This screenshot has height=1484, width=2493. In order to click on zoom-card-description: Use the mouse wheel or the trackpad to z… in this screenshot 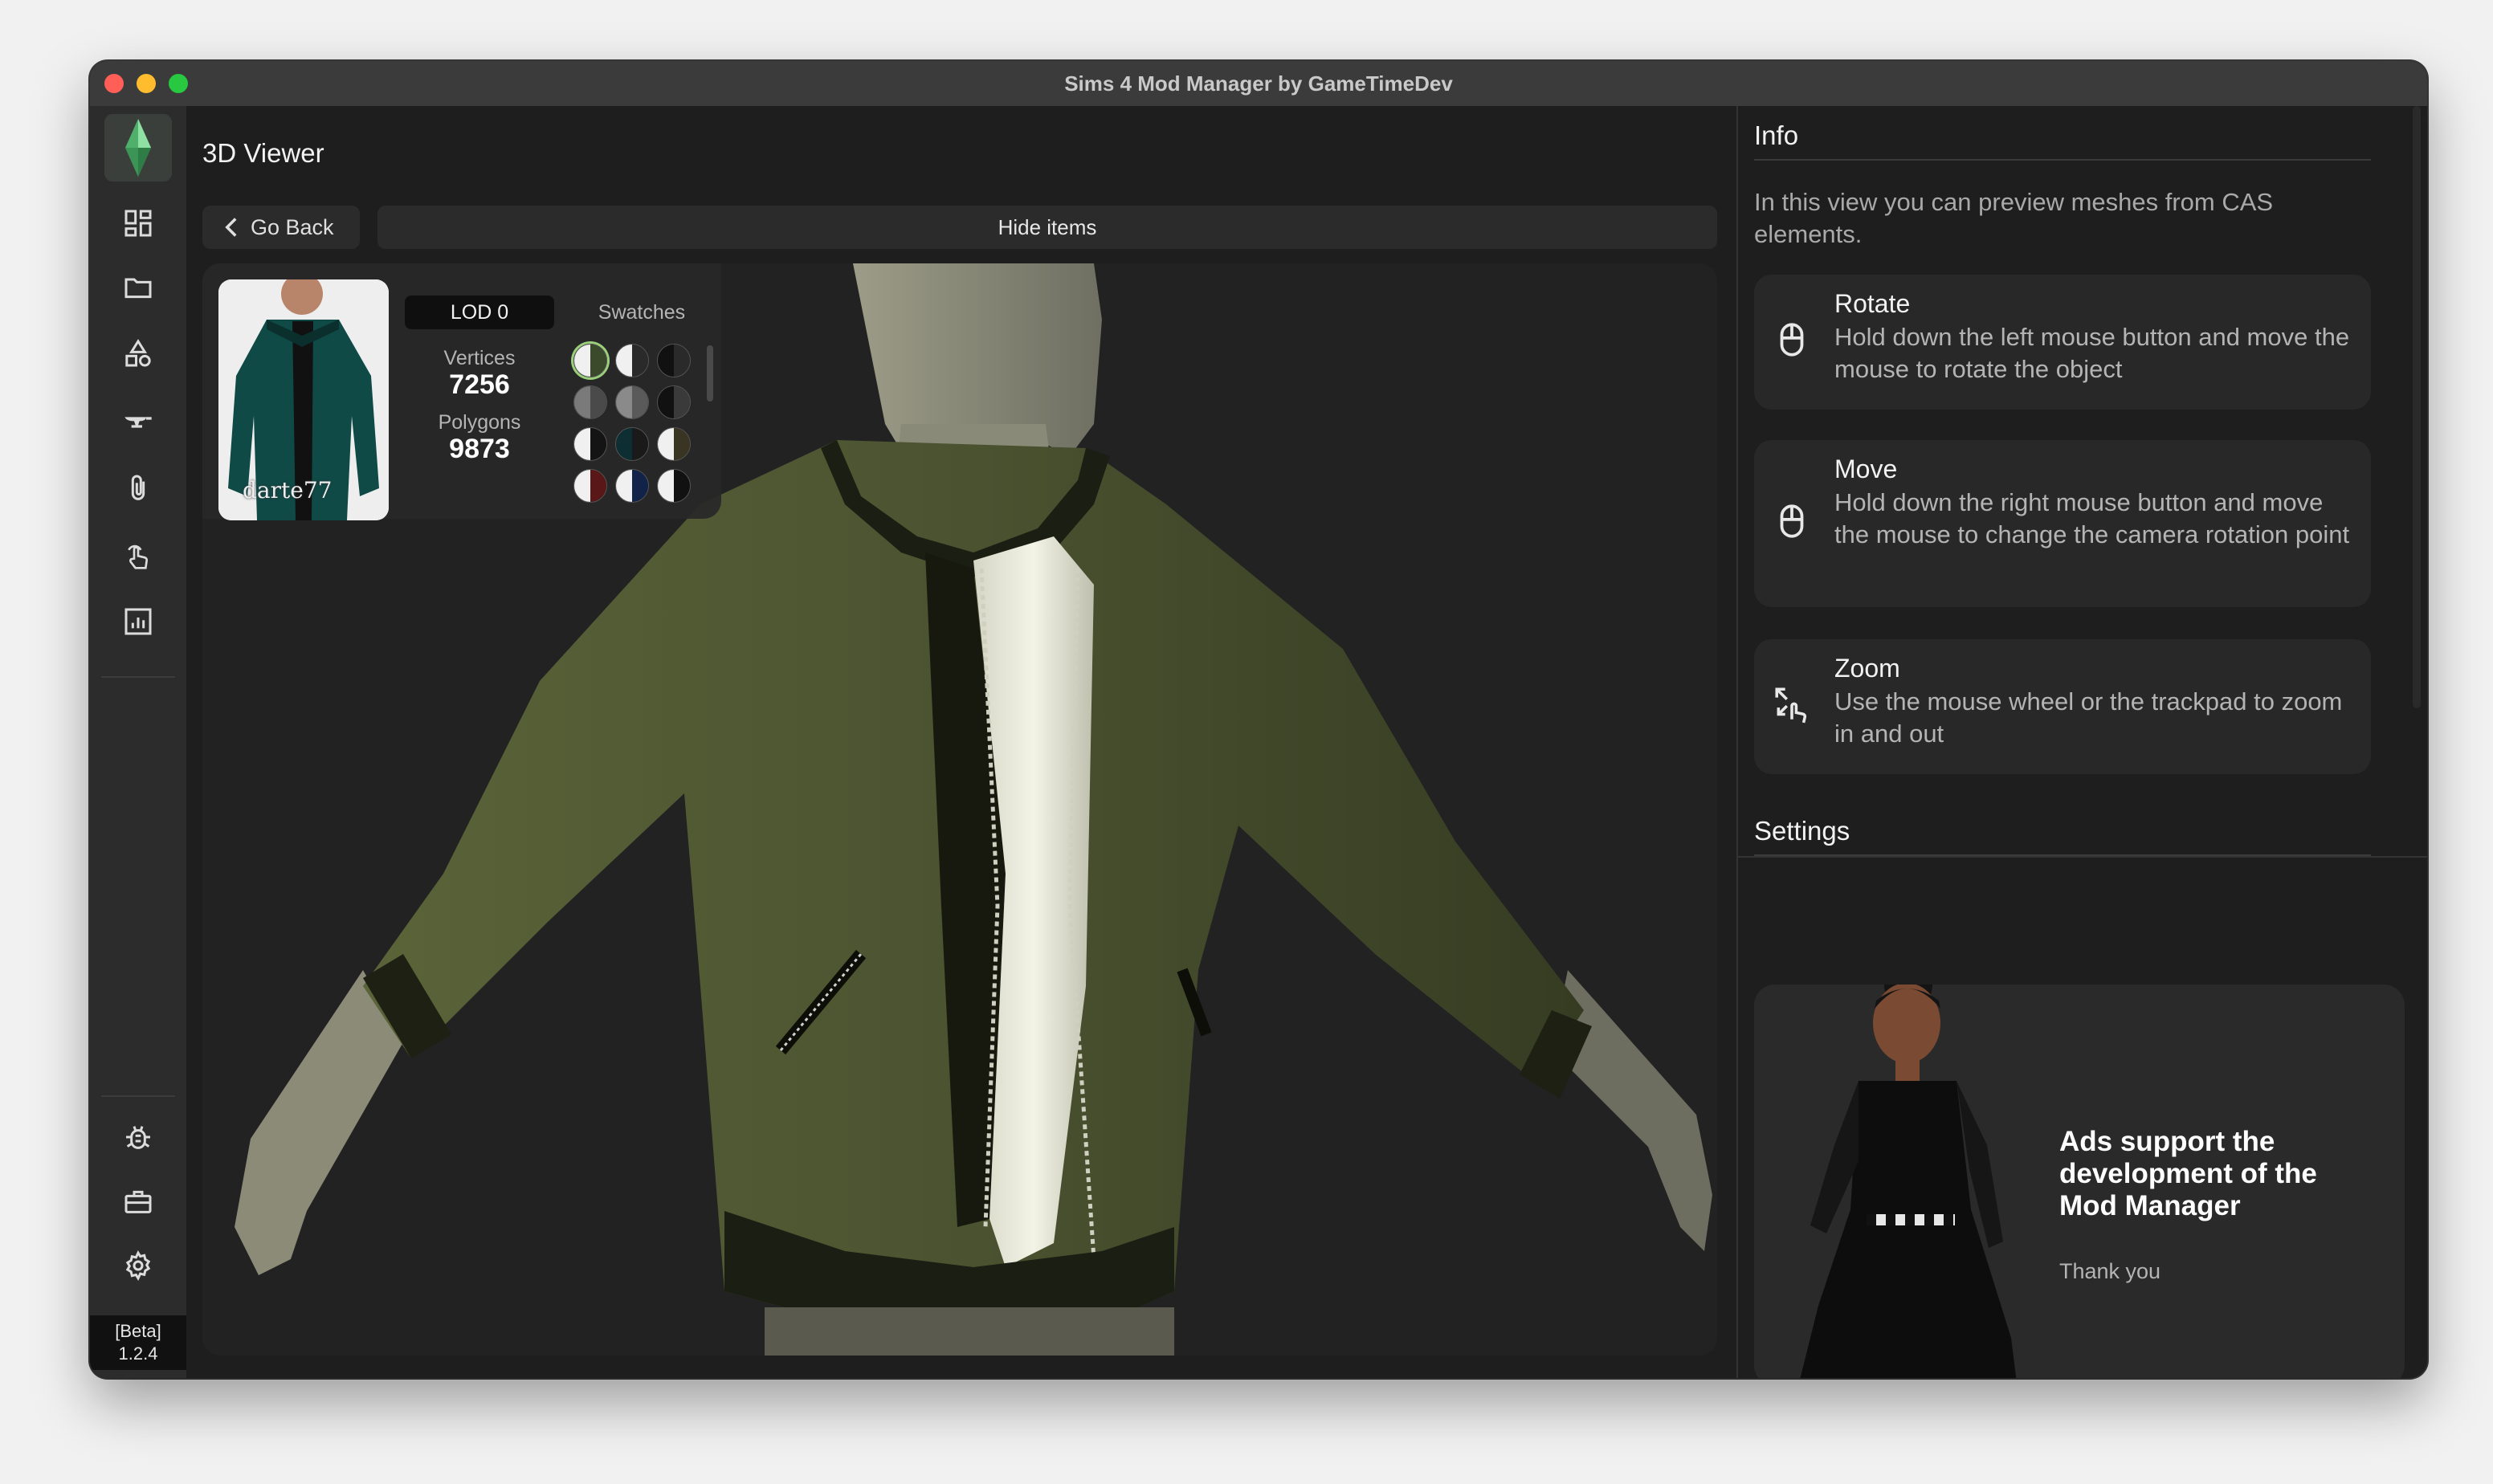, I will do `click(2088, 717)`.